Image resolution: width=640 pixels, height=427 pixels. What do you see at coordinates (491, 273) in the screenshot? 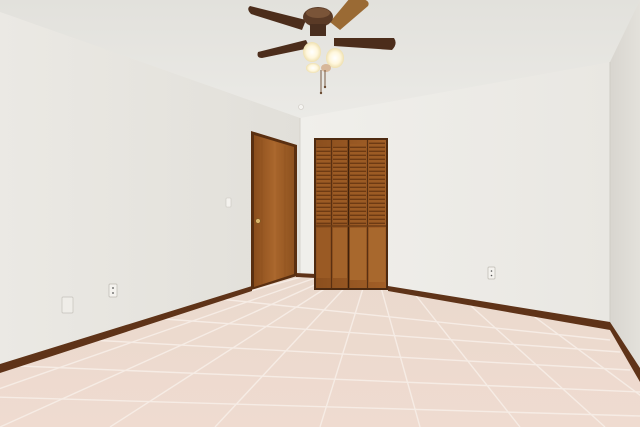
I see `back-wall-outlet` at bounding box center [491, 273].